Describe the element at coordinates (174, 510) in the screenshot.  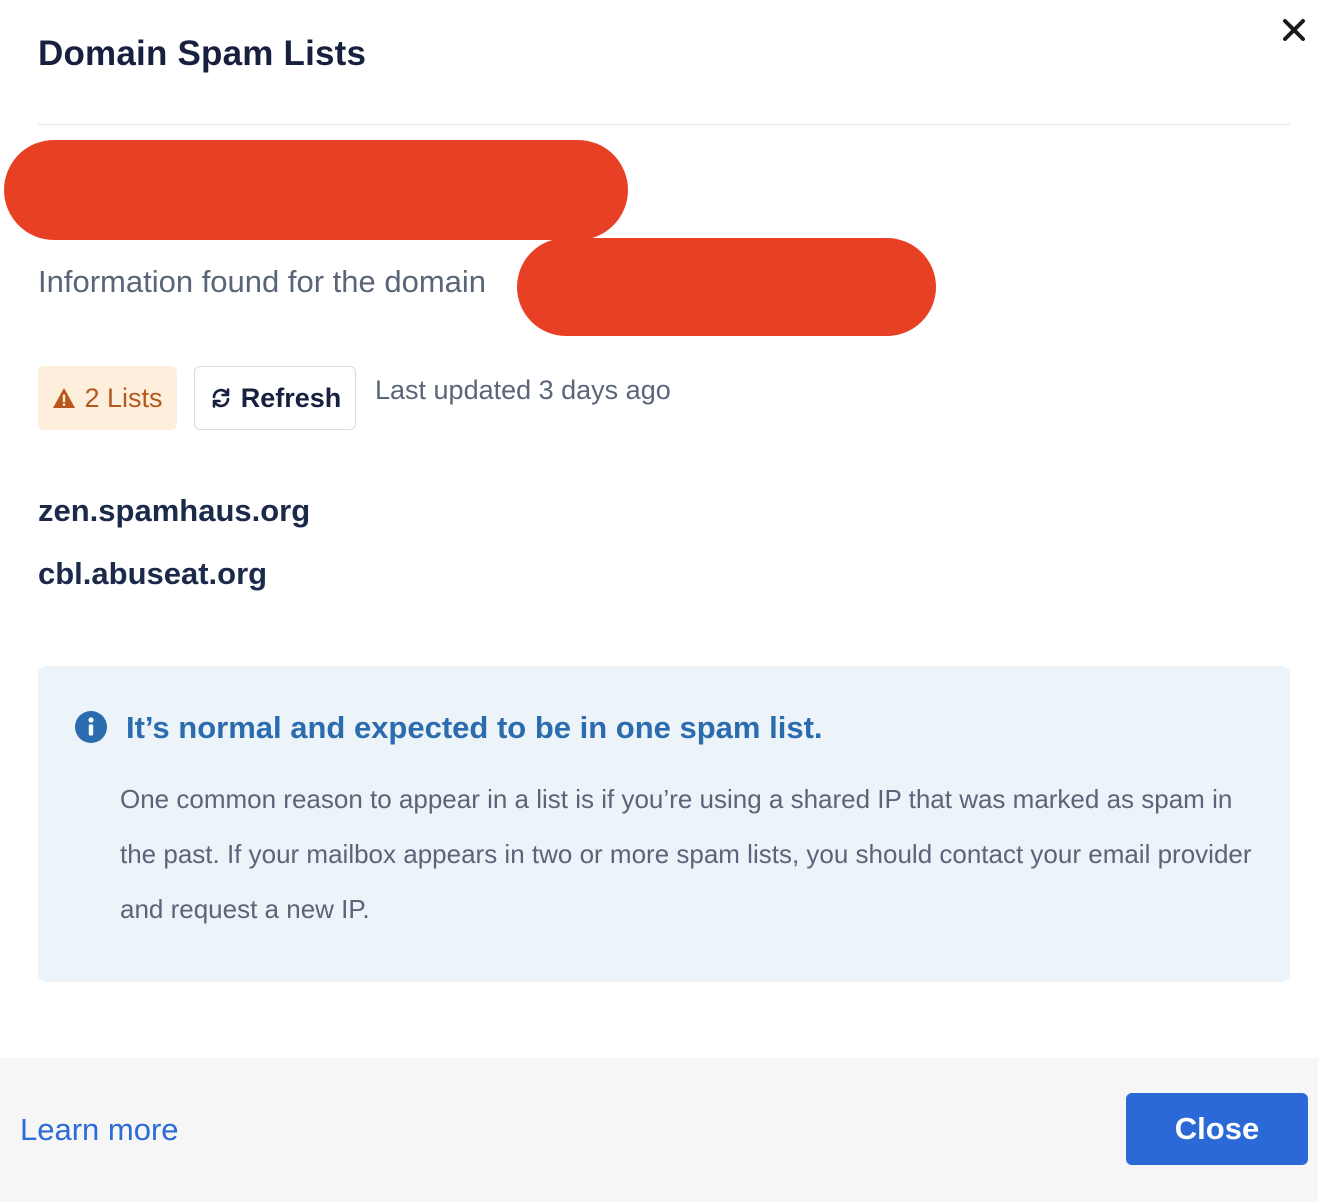
I see `spam-list-item: zen.spamhaus.org` at that location.